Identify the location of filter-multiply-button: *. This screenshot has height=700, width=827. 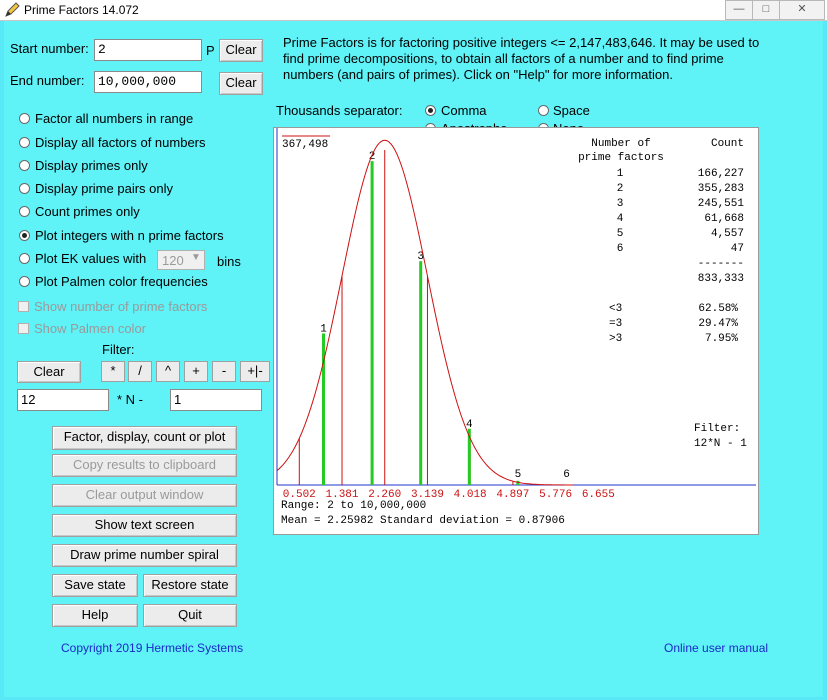
(113, 371).